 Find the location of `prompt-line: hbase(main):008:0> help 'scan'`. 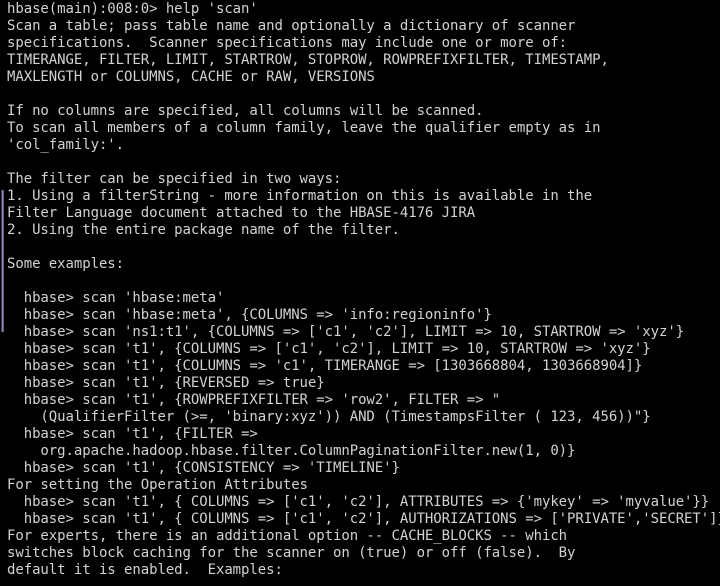

prompt-line: hbase(main):008:0> help 'scan' is located at coordinates (132, 9).